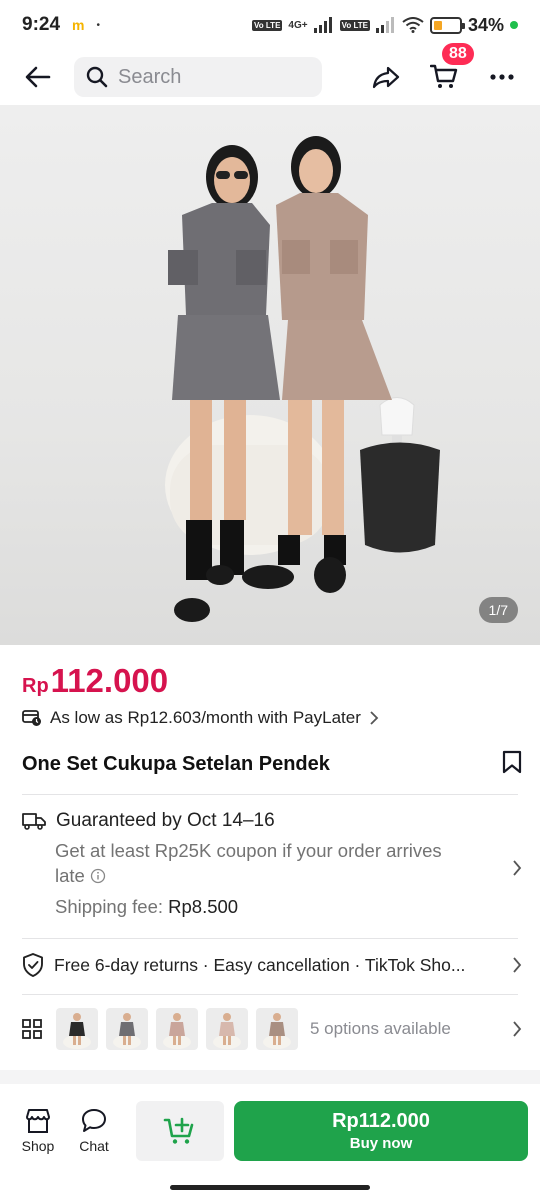 Image resolution: width=540 pixels, height=1200 pixels. What do you see at coordinates (205, 717) in the screenshot?
I see `paylater-text: As low as Rp12.603/month with PayLater` at bounding box center [205, 717].